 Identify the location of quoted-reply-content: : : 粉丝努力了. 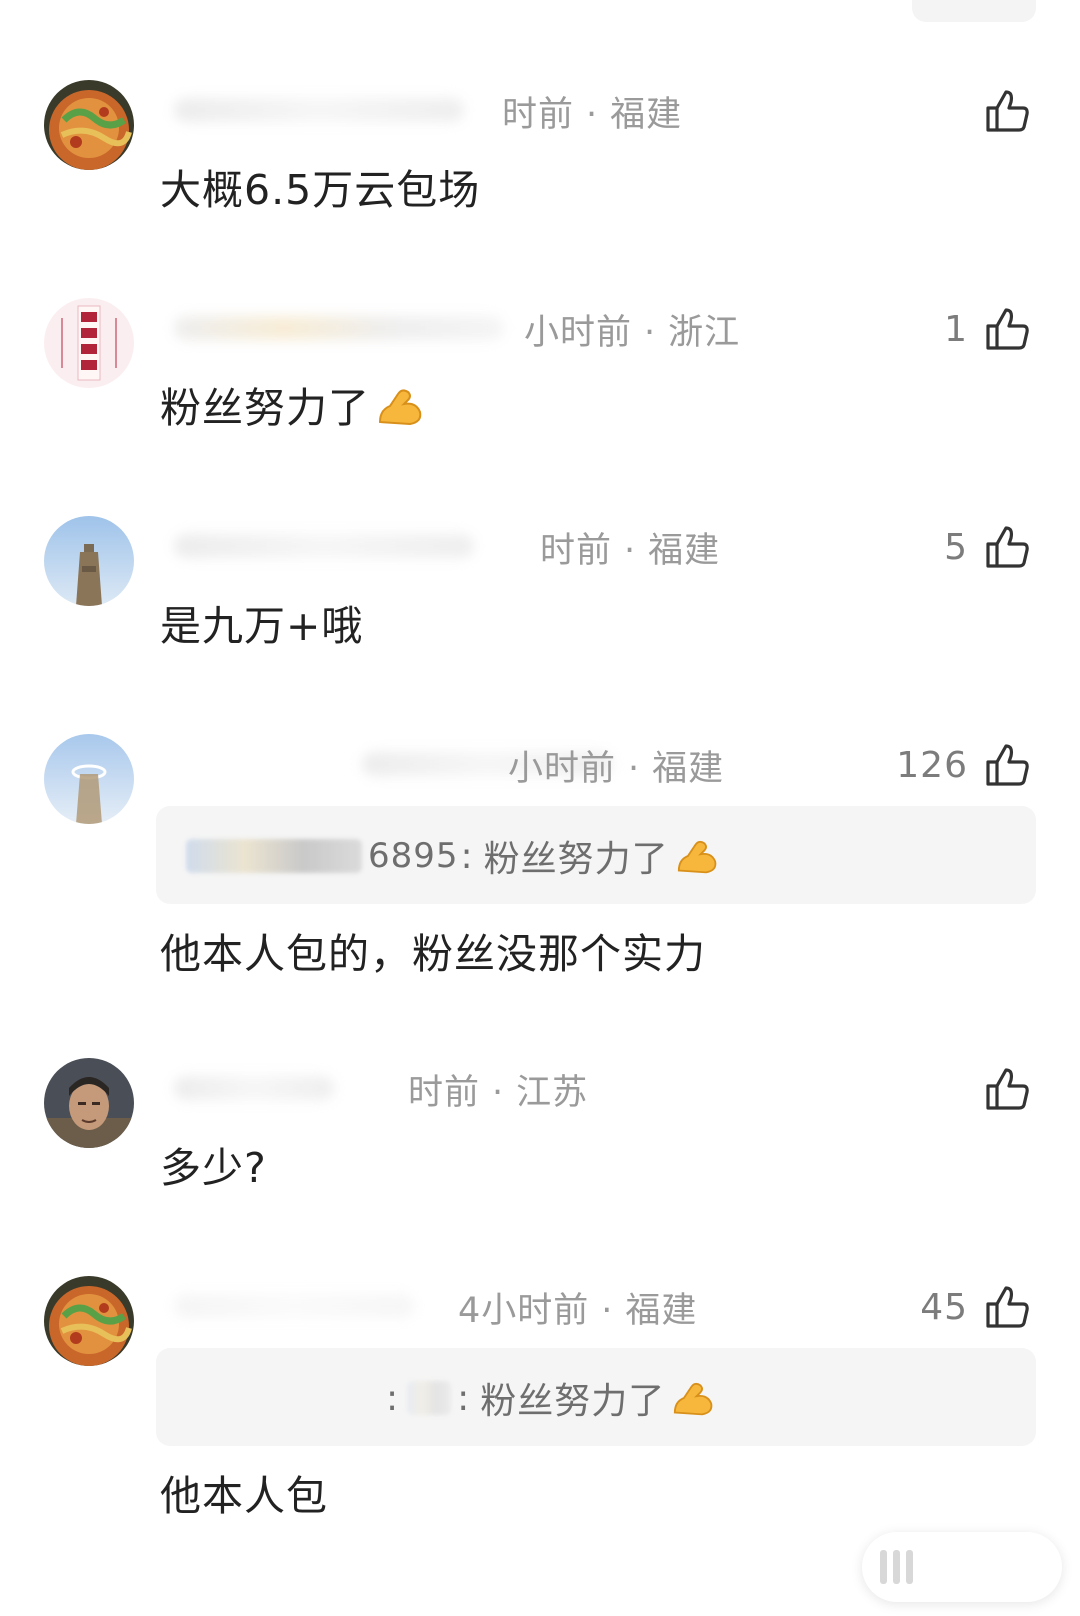
(550, 1398).